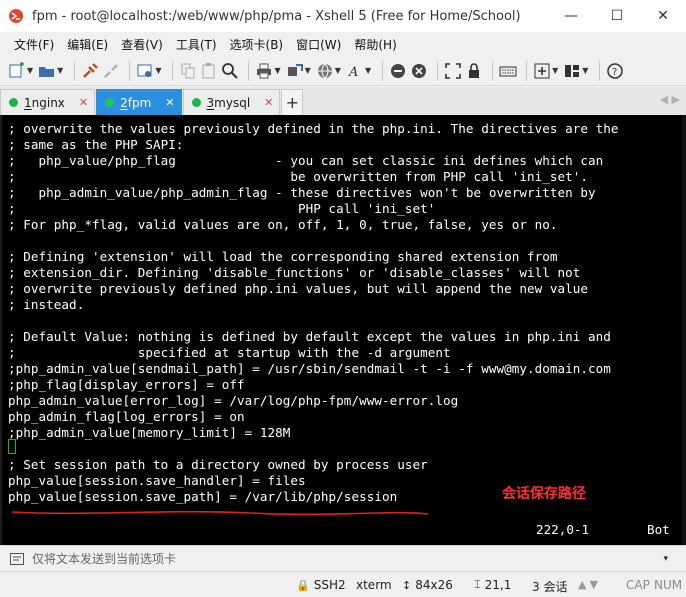 The width and height of the screenshot is (686, 597). Describe the element at coordinates (149, 432) in the screenshot. I see `terminal-line: ;php_admin_value[memory_limit] = 128M` at that location.